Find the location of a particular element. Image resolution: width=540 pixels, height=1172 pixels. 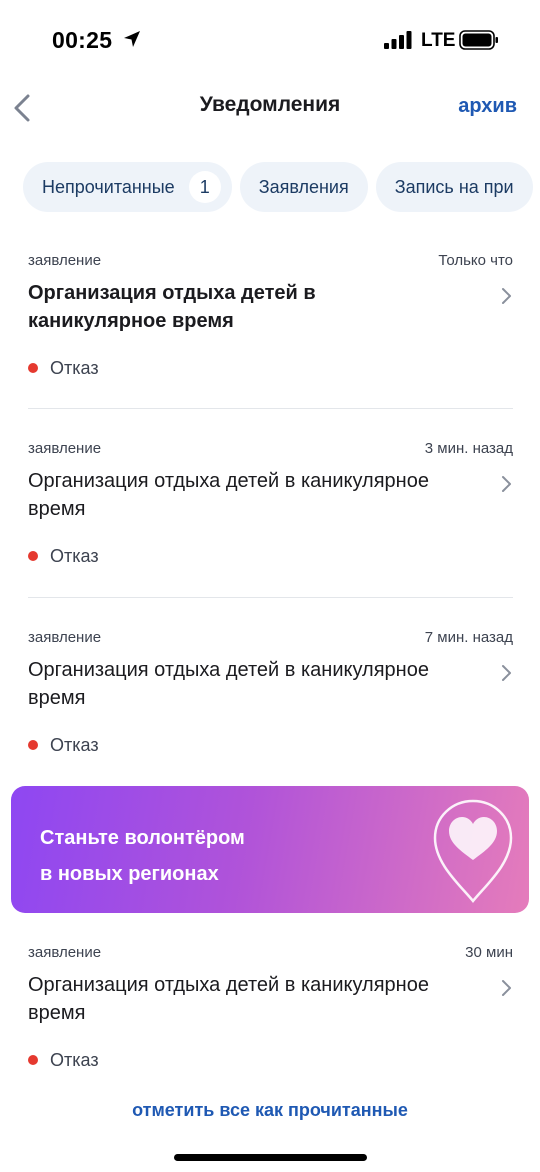

banner-line-1: Станьте волонтёром is located at coordinates (142, 838).